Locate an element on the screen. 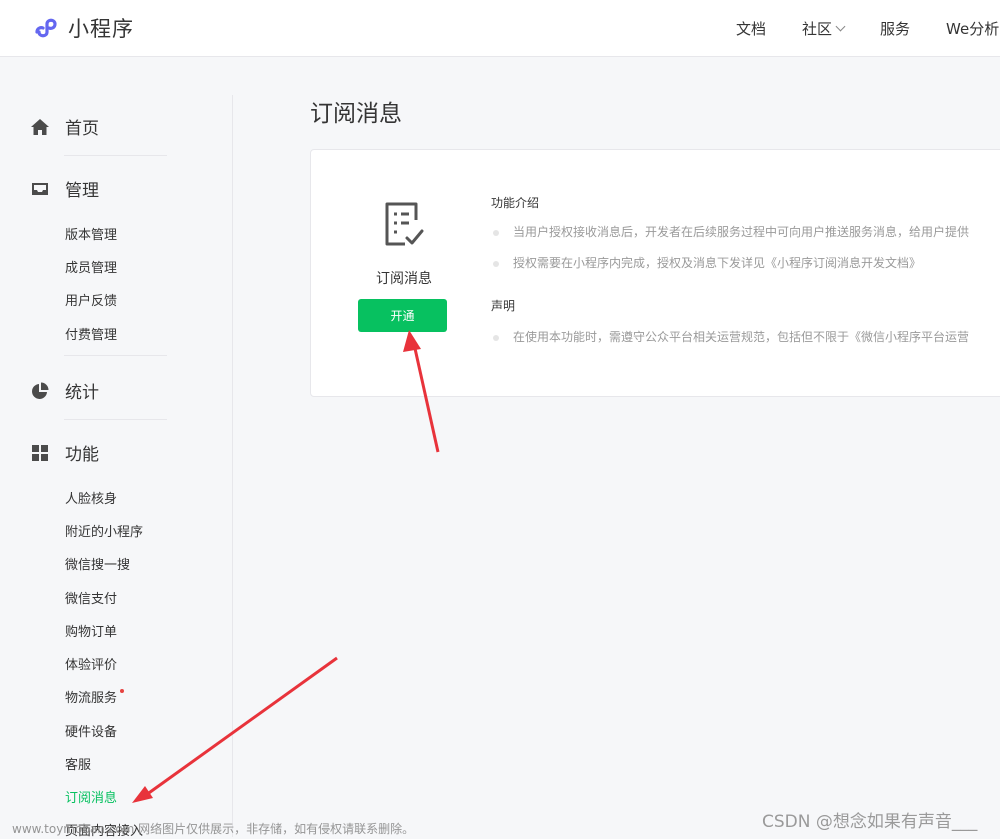 This screenshot has width=1000, height=839. sidebar-item-payment: 付费管理 is located at coordinates (91, 333).